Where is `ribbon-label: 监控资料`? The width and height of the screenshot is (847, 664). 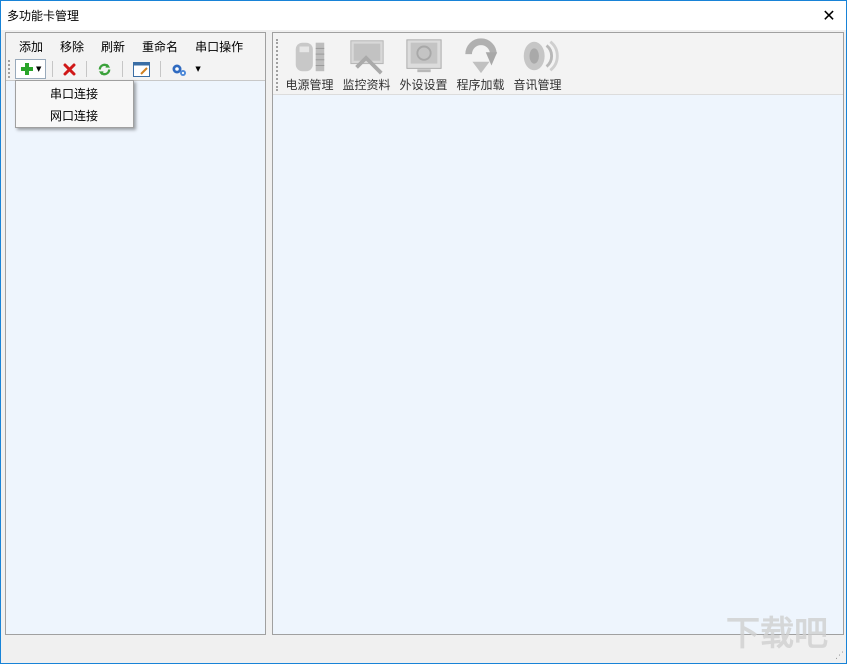 ribbon-label: 监控资料 is located at coordinates (366, 85).